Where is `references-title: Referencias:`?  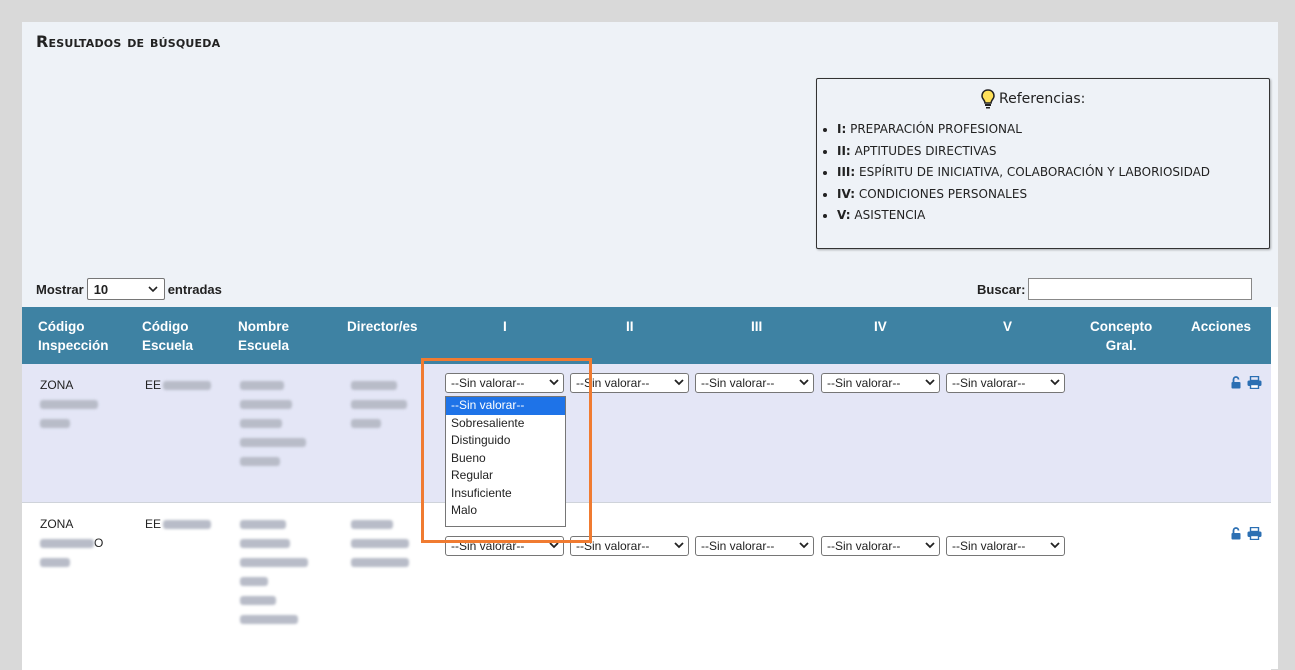 references-title: Referencias: is located at coordinates (1042, 99).